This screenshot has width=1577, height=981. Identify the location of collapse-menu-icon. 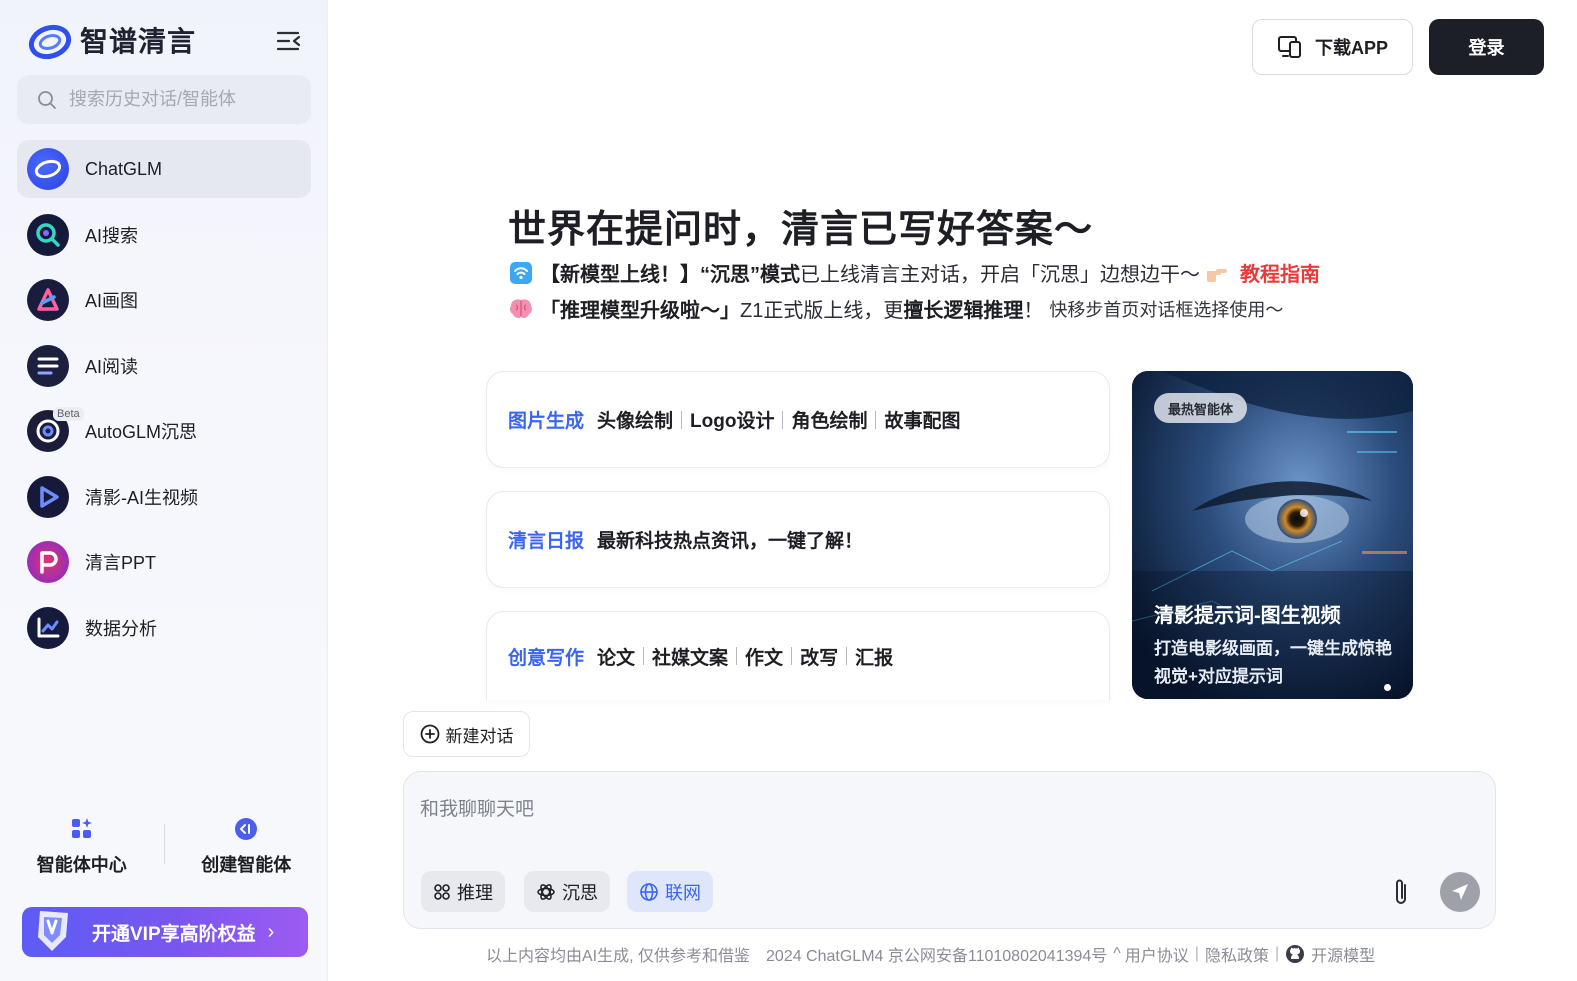
(288, 41).